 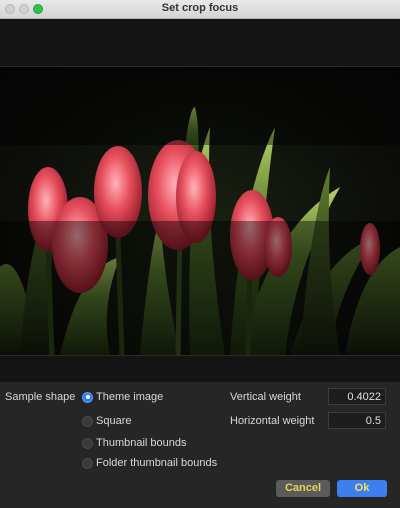 I want to click on radio-thumbnail-bounds: Thumbnail bounds, so click(x=134, y=443).